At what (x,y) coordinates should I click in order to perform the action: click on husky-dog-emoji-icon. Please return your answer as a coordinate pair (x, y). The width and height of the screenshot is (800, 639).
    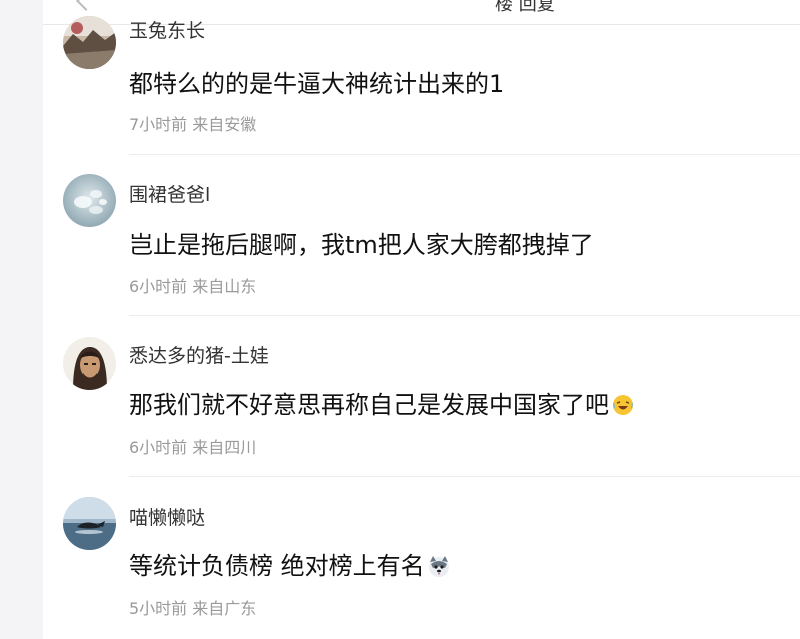
    Looking at the image, I should click on (438, 566).